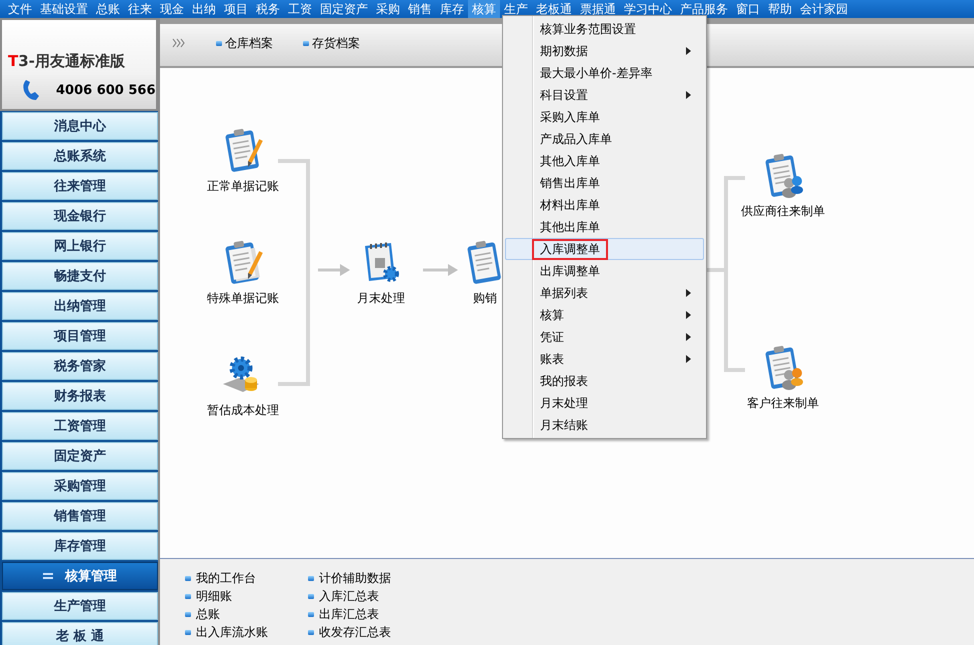 This screenshot has width=974, height=645. What do you see at coordinates (226, 632) in the screenshot?
I see `quick-link: 出入库流水账` at bounding box center [226, 632].